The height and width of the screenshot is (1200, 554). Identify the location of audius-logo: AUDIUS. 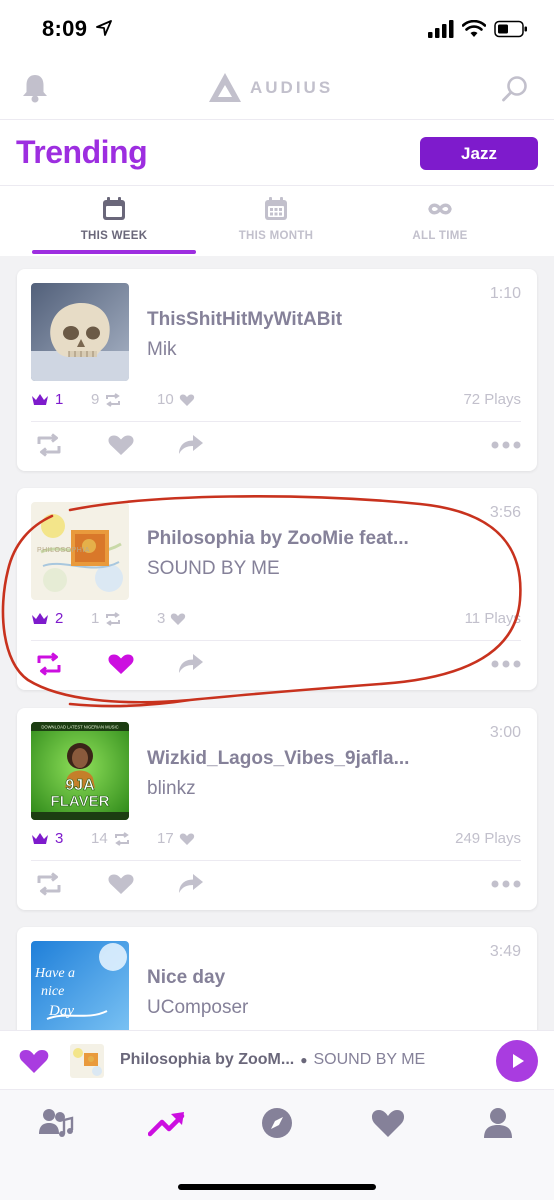
(270, 88).